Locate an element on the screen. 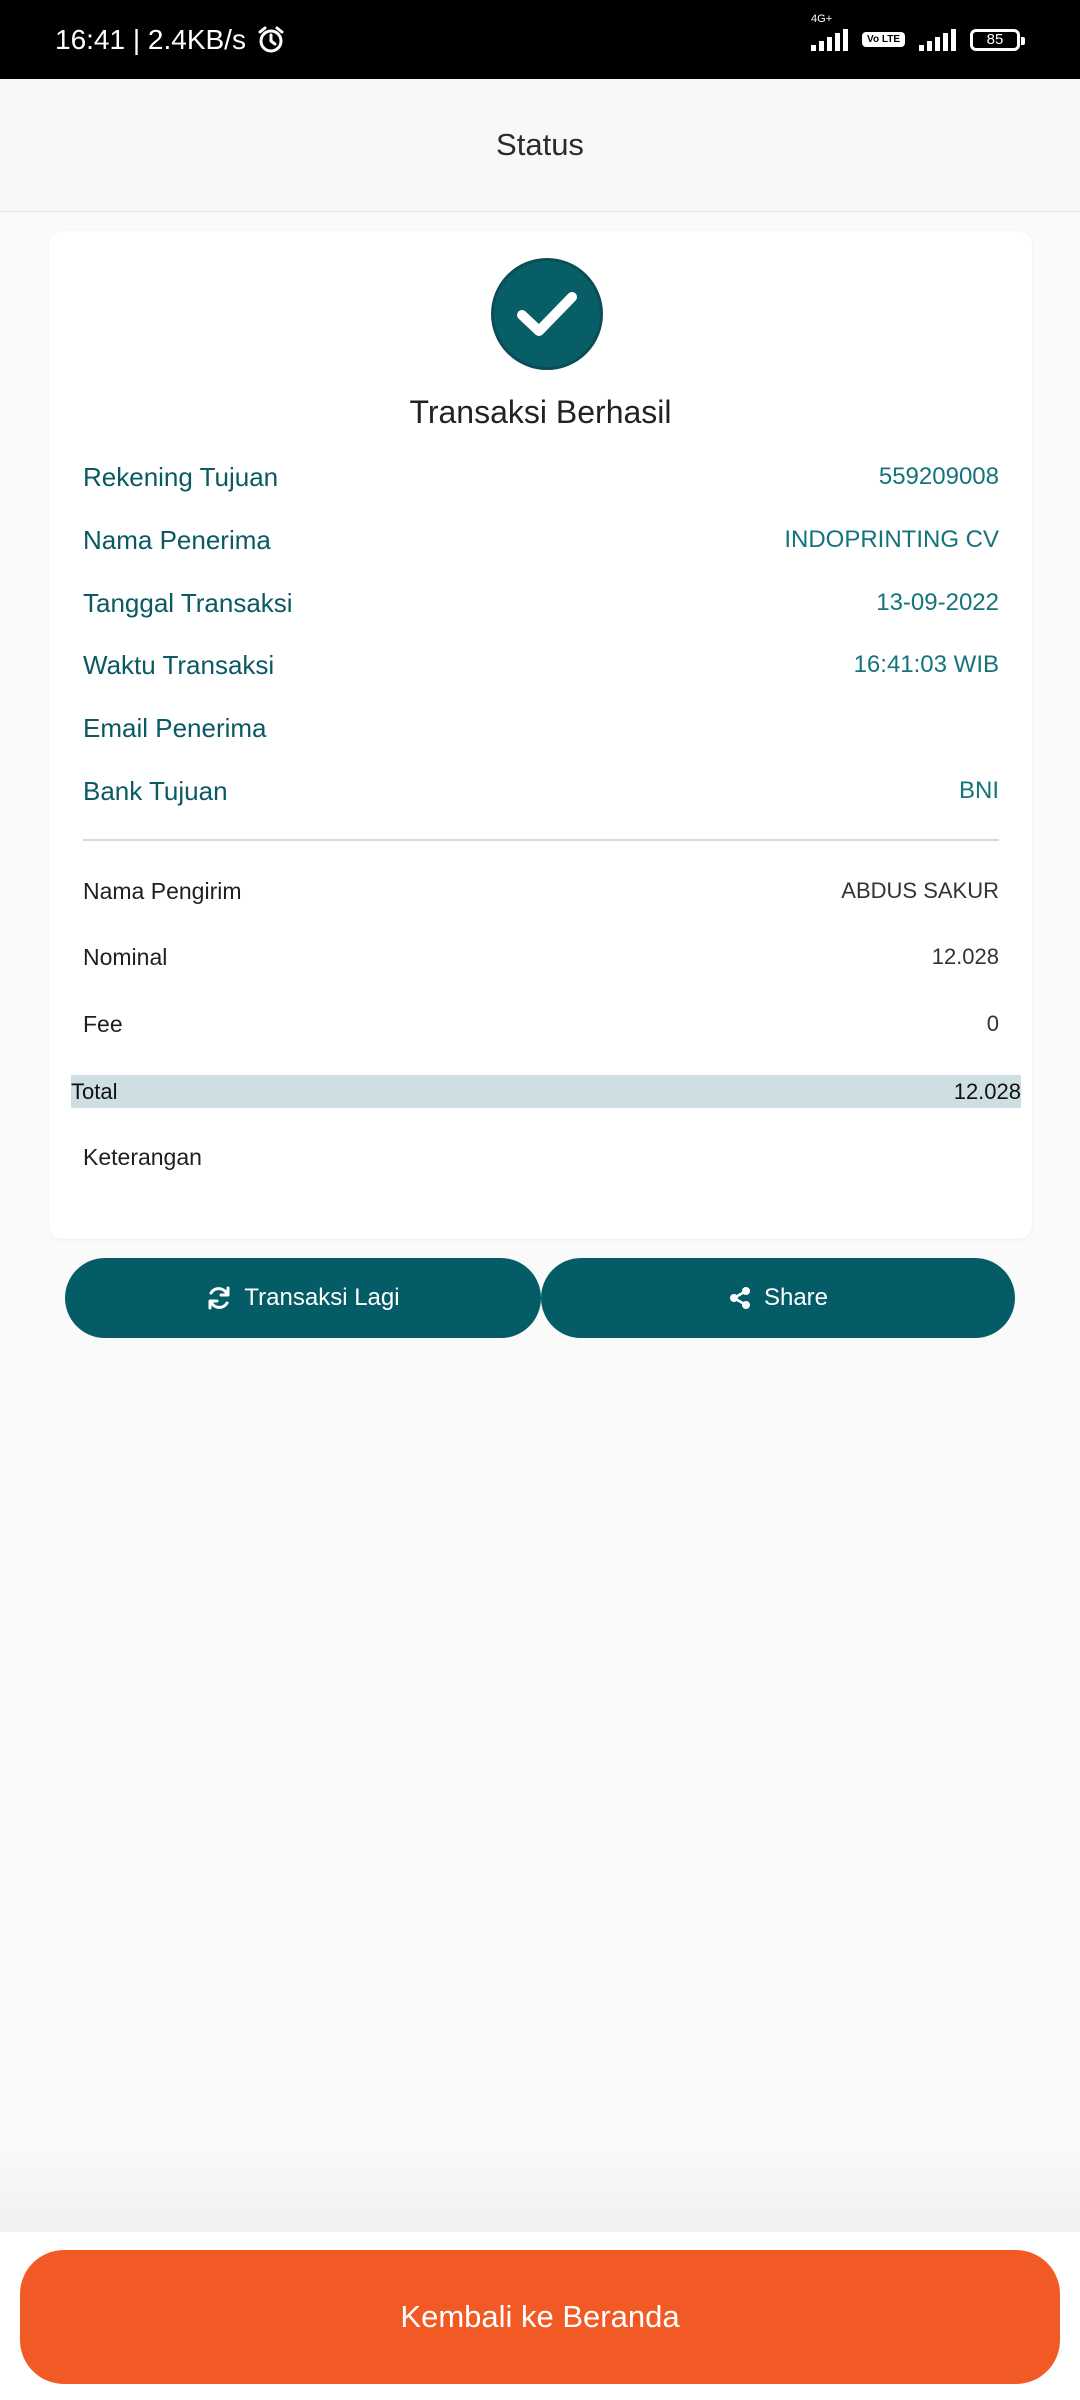 The width and height of the screenshot is (1080, 2400). summary-value: ABDUS SAKUR is located at coordinates (920, 890).